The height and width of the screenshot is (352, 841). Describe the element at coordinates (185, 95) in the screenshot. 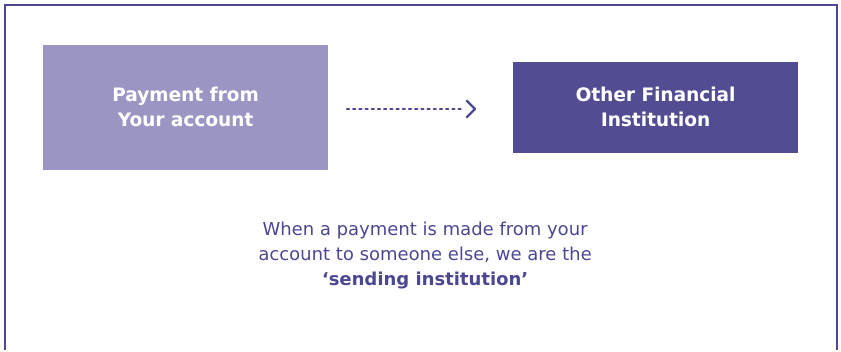

I see `source-box-line-1: Payment from` at that location.